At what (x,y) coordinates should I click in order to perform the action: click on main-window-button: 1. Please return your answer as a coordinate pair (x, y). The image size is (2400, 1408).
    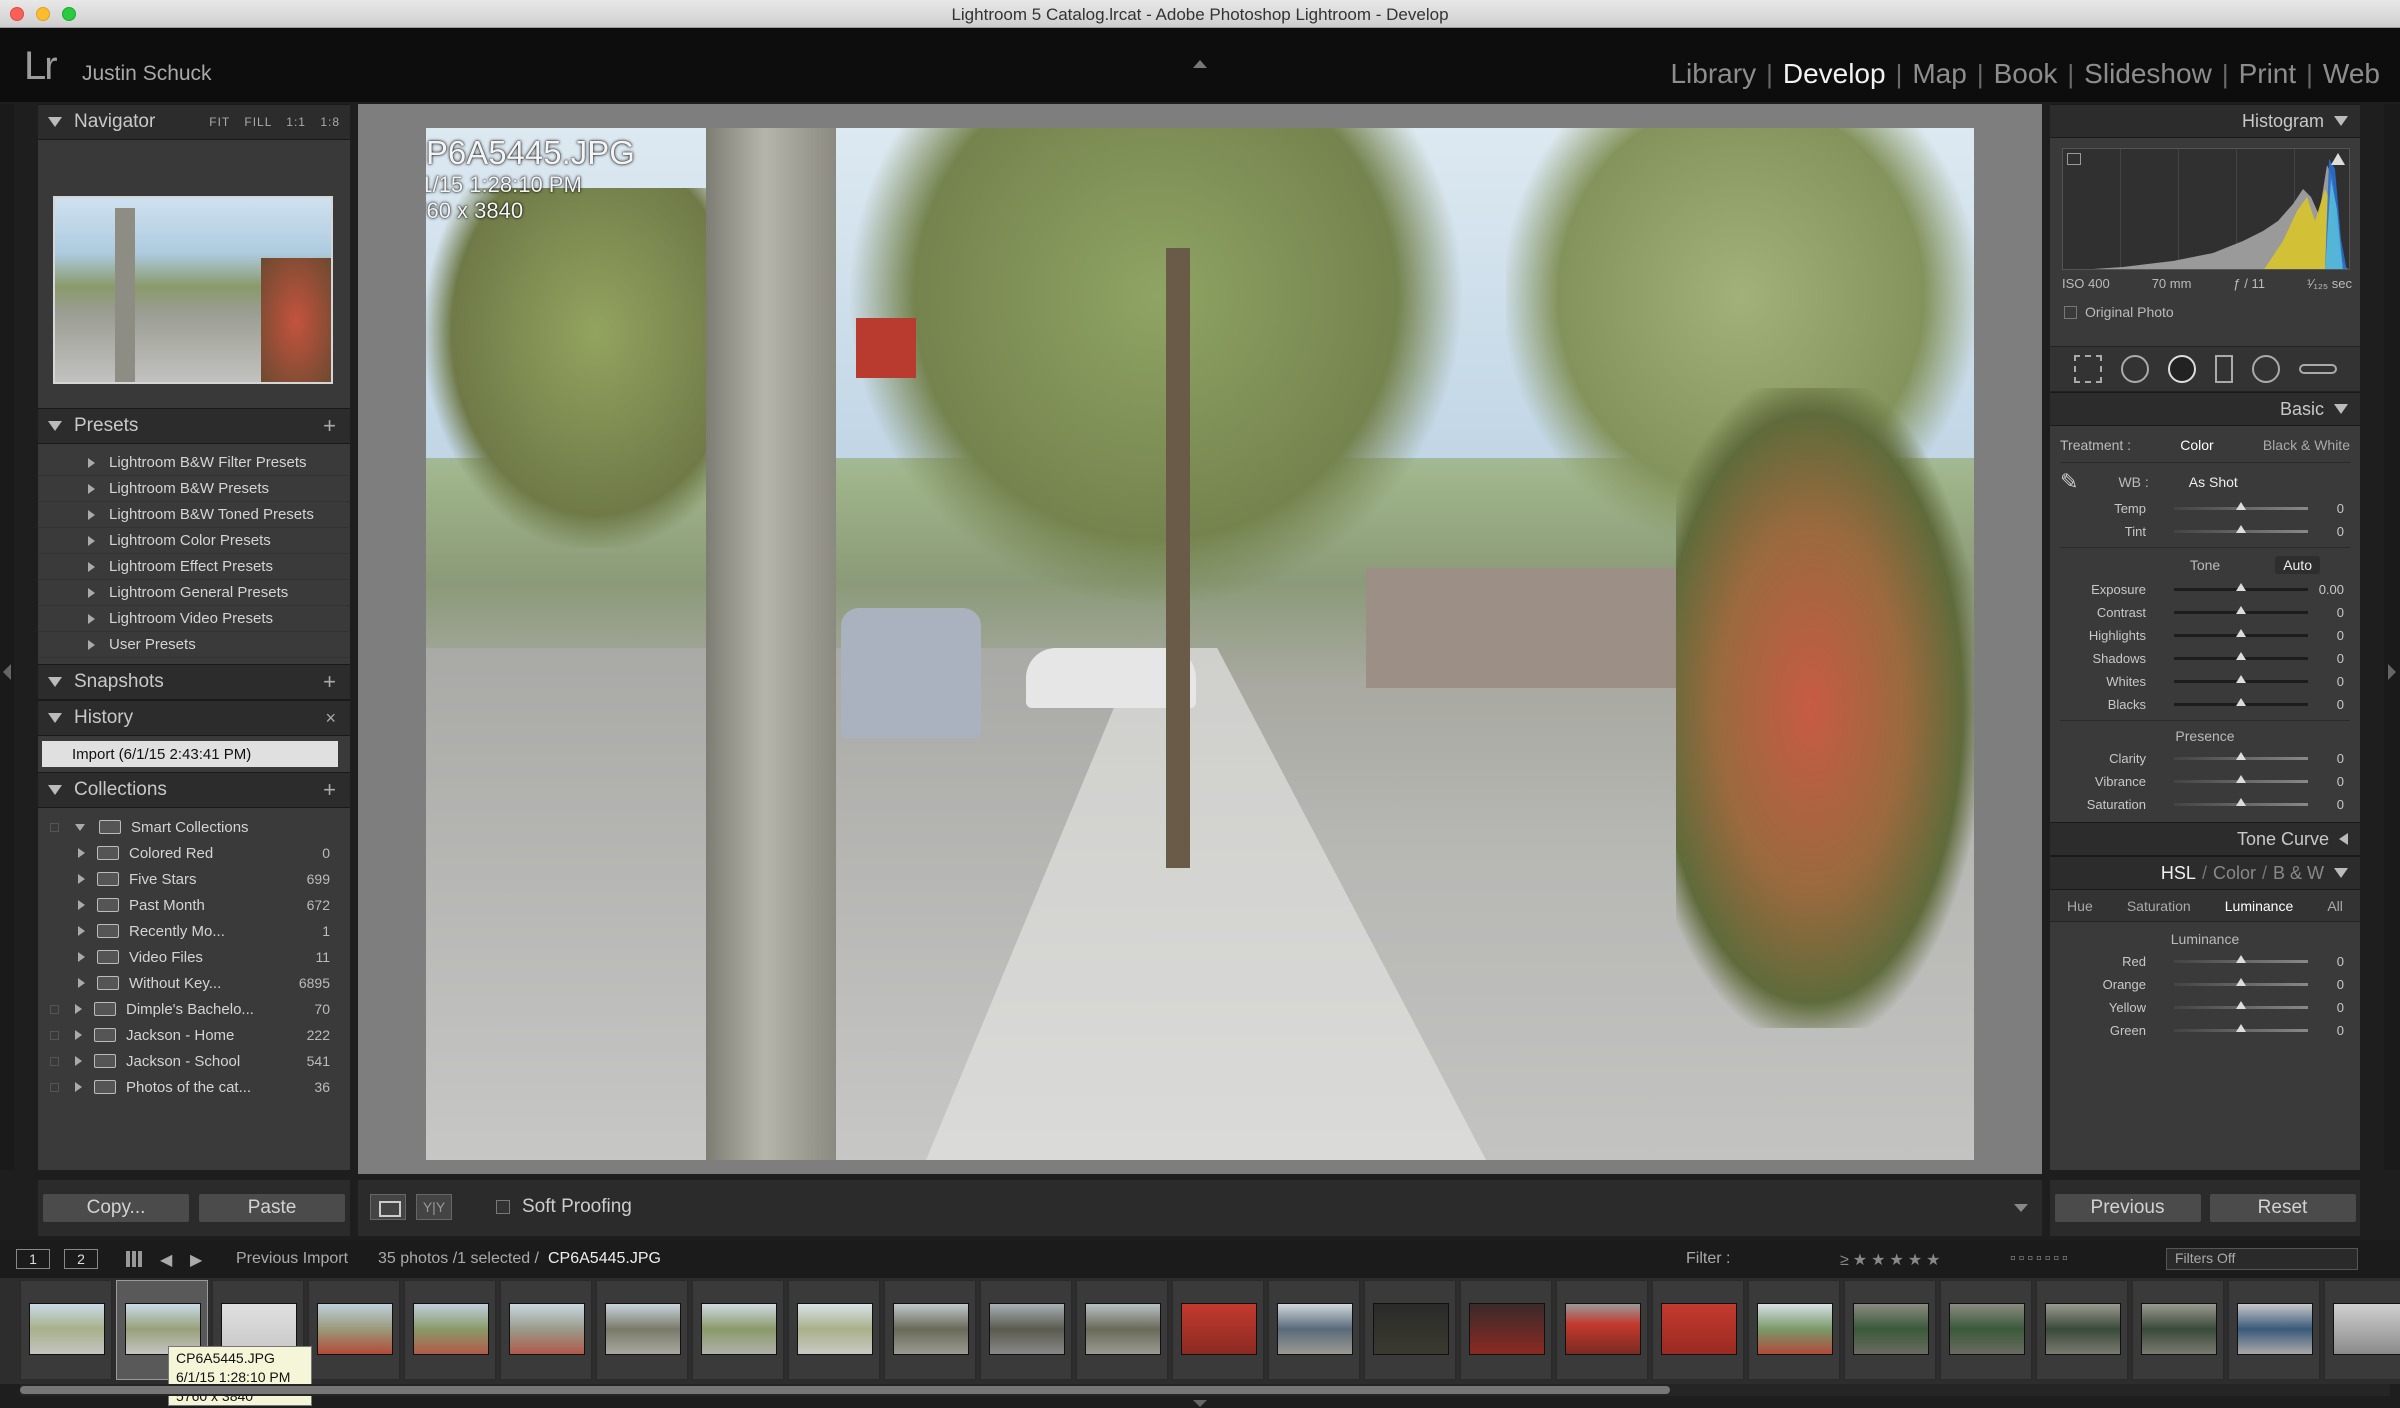
    Looking at the image, I should click on (33, 1259).